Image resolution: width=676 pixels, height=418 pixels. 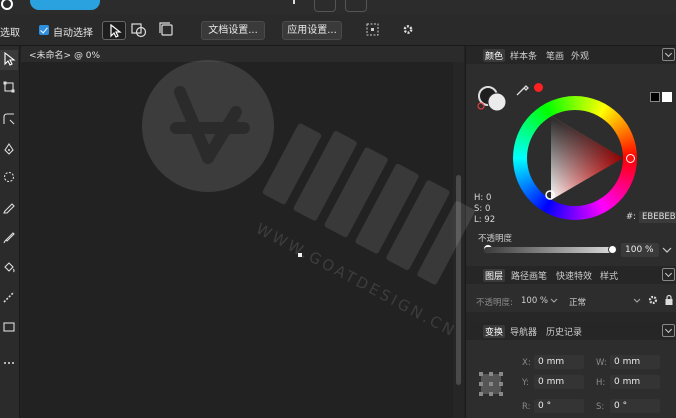 I want to click on tool-corner, so click(x=9, y=120).